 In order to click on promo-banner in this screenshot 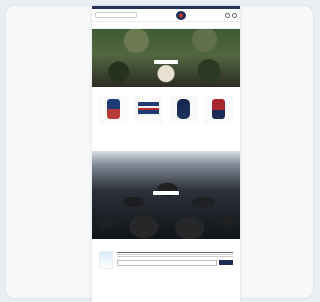, I will do `click(166, 195)`.